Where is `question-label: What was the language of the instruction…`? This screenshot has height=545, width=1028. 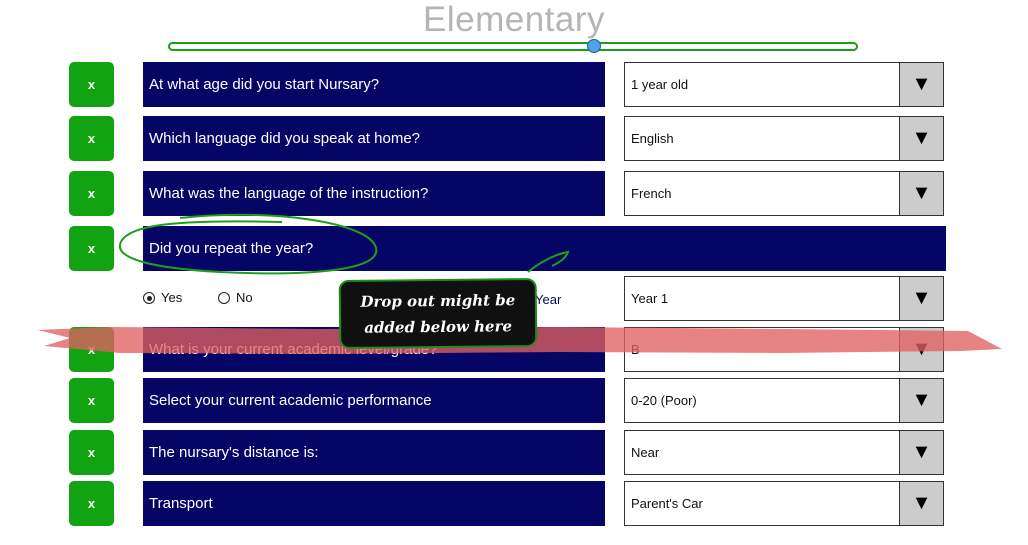
question-label: What was the language of the instruction… is located at coordinates (374, 193).